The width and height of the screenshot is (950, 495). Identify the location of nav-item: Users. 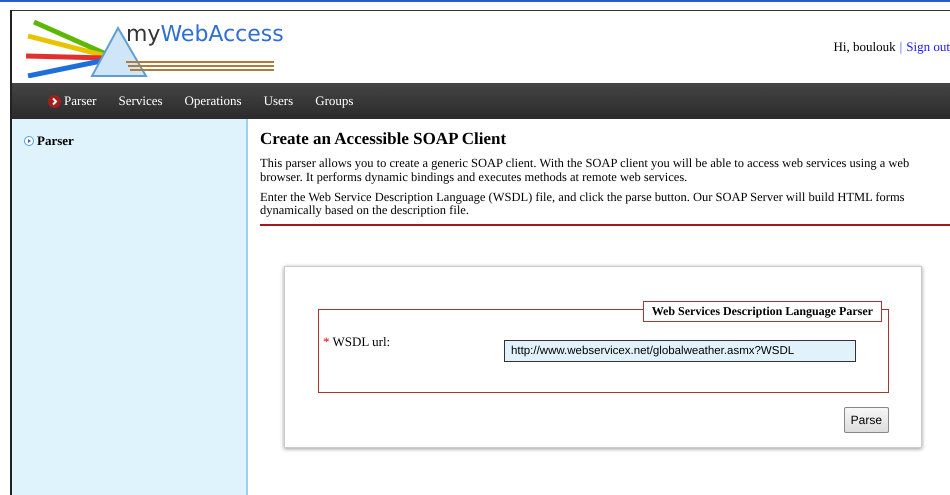
(279, 101).